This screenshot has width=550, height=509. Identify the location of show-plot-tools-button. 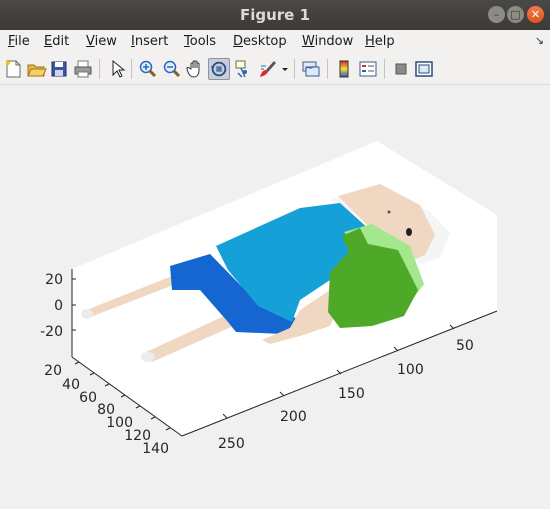
(424, 69).